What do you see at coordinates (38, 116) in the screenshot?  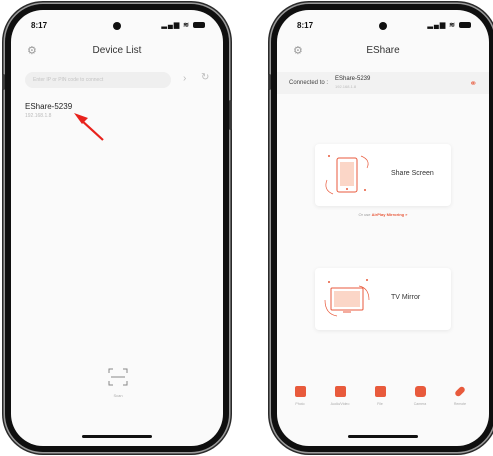 I see `device-ip: 192.168.1.8` at bounding box center [38, 116].